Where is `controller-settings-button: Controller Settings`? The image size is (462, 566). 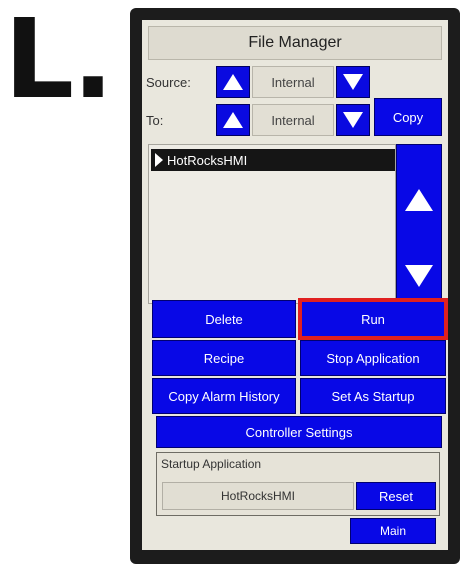 controller-settings-button: Controller Settings is located at coordinates (299, 432).